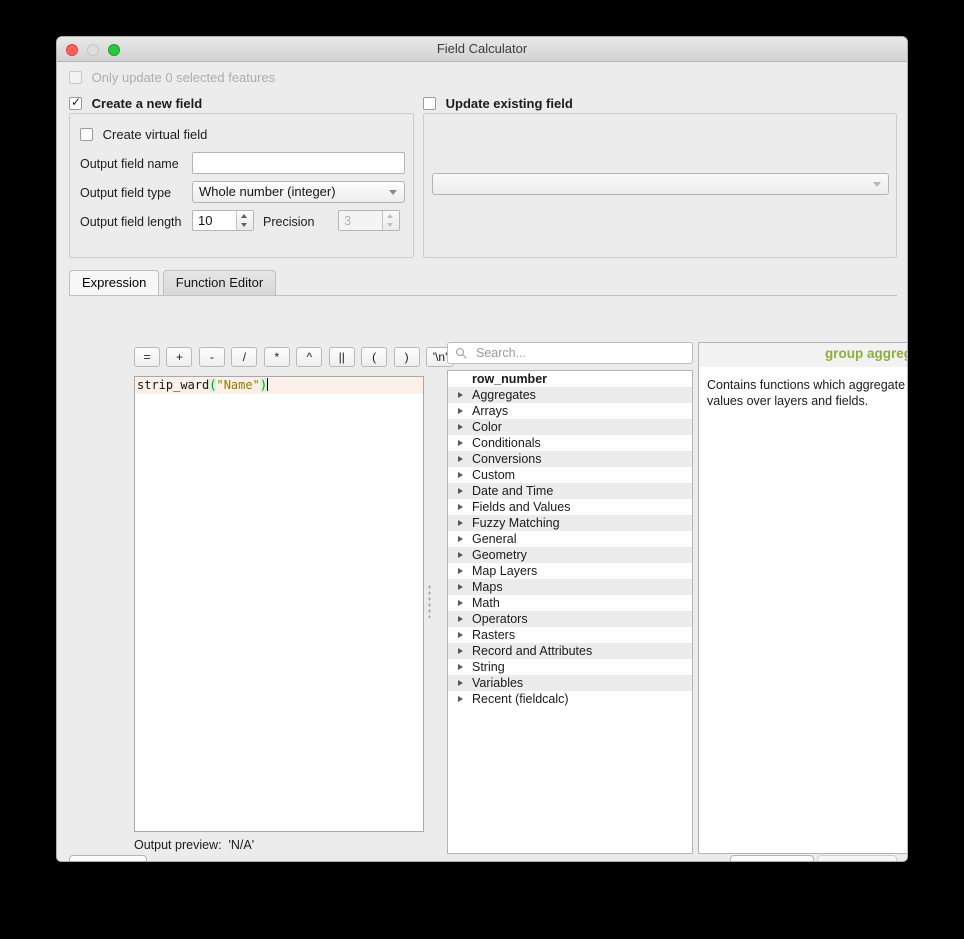  I want to click on update-existing-field-checkbox-row: Update existing field, so click(498, 103).